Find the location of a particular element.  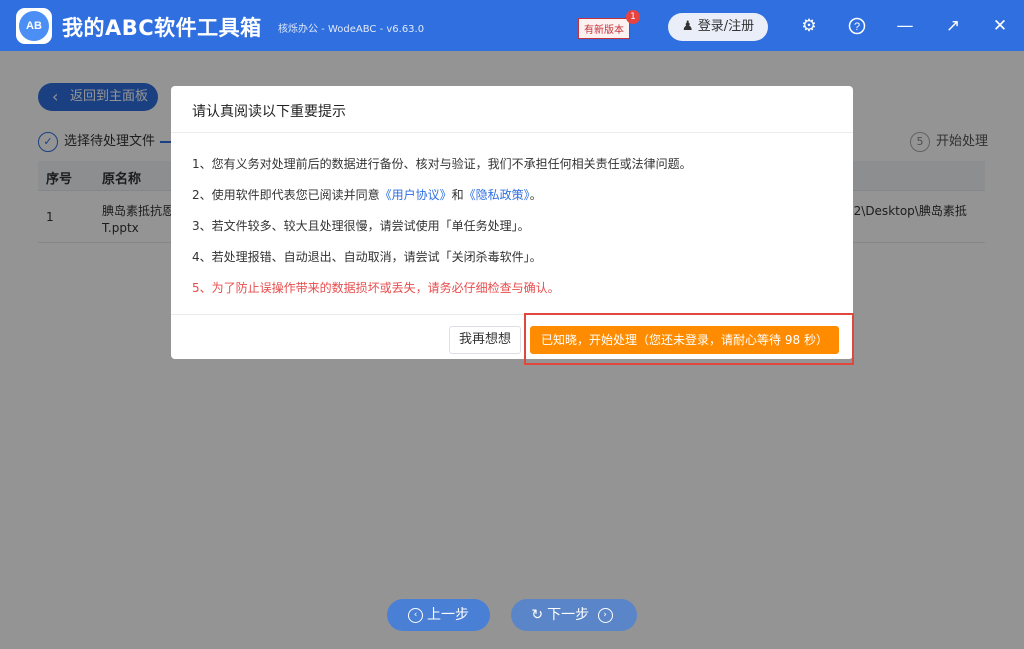

app-logo-icon: AB is located at coordinates (34, 26).